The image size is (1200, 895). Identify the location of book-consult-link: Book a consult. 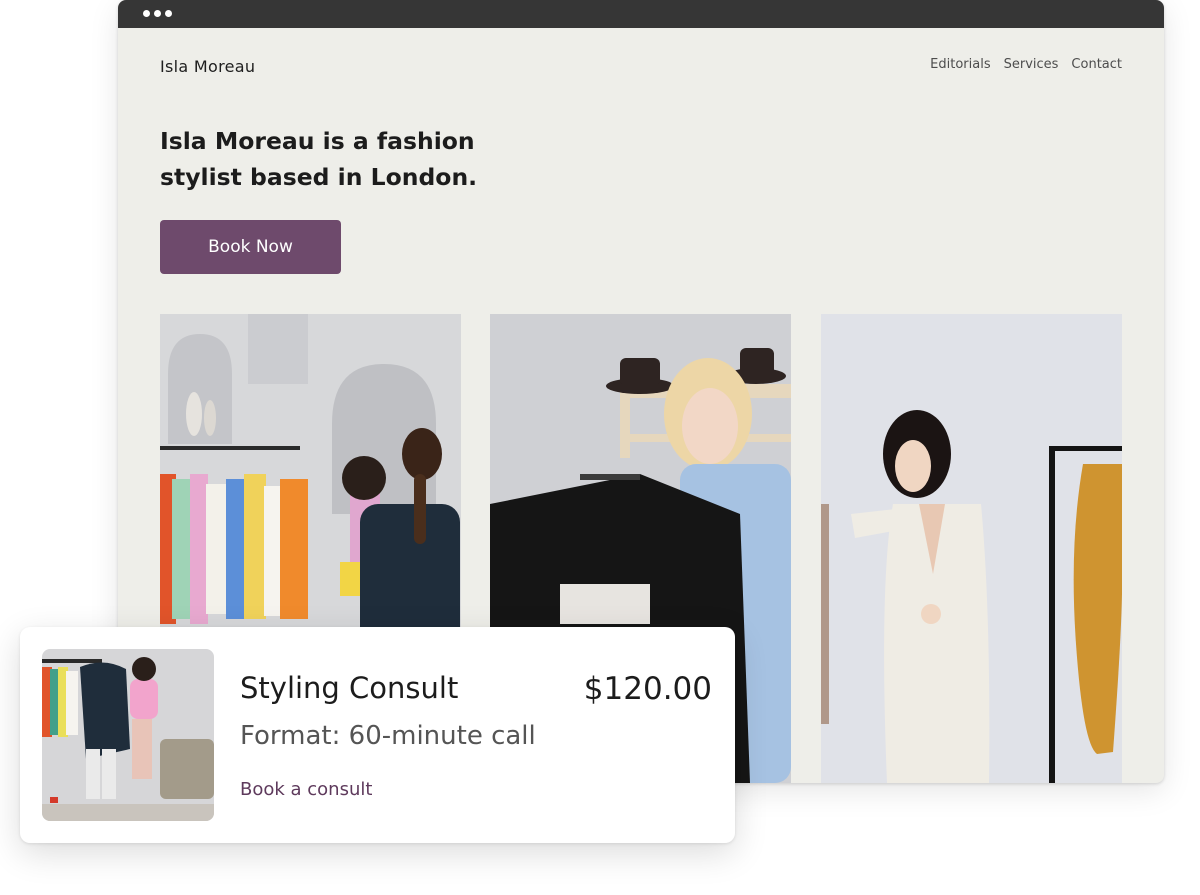
(306, 789).